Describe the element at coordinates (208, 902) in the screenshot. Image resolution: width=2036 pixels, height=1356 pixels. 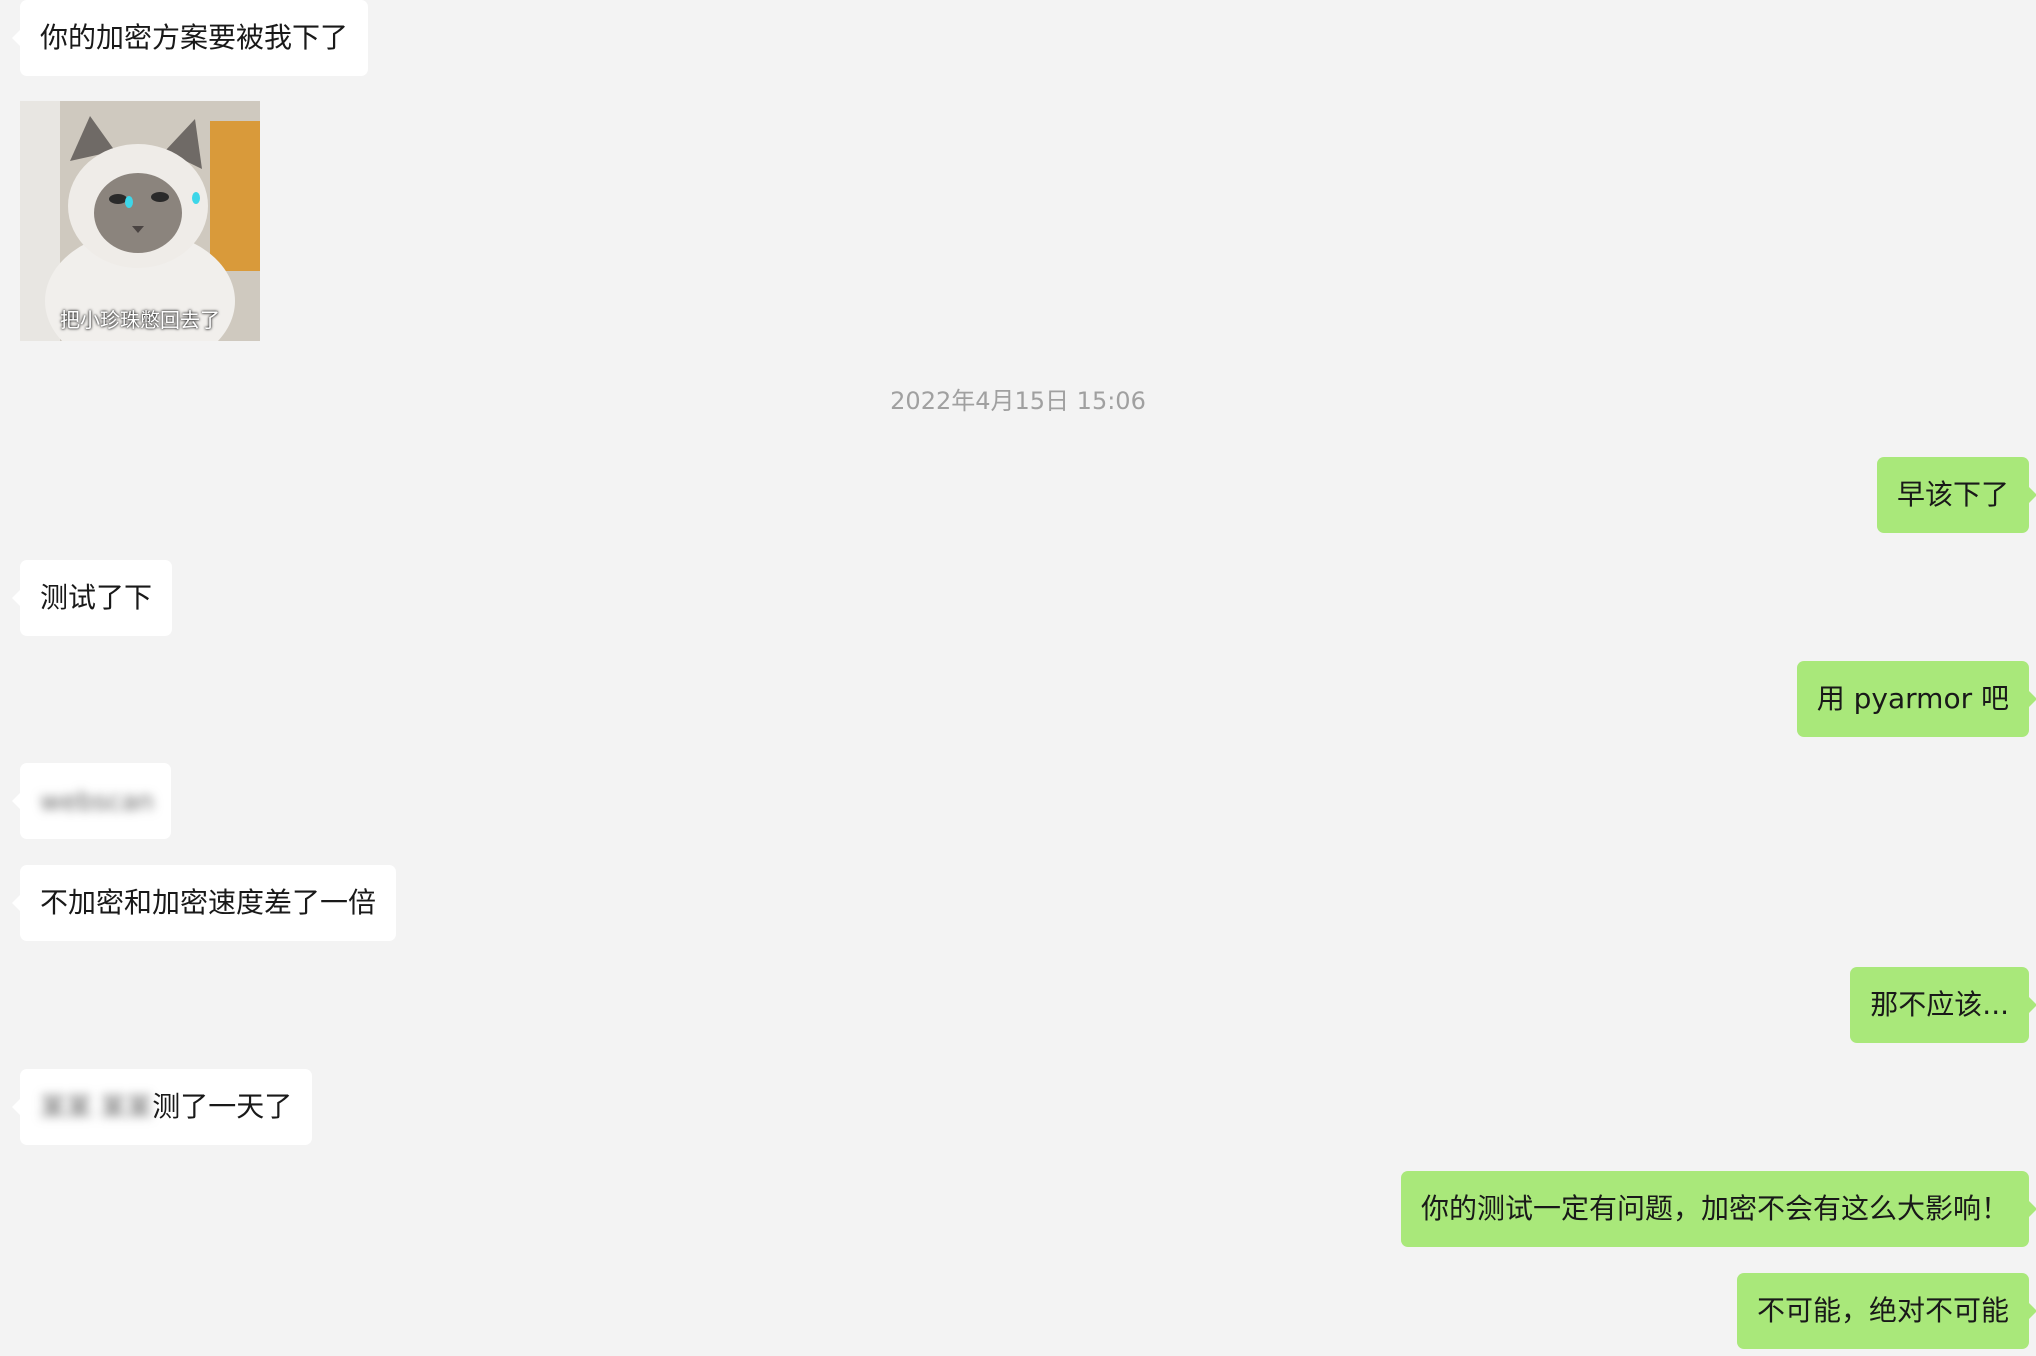
I see `message-text: 不加密和加密速度差了一倍` at that location.